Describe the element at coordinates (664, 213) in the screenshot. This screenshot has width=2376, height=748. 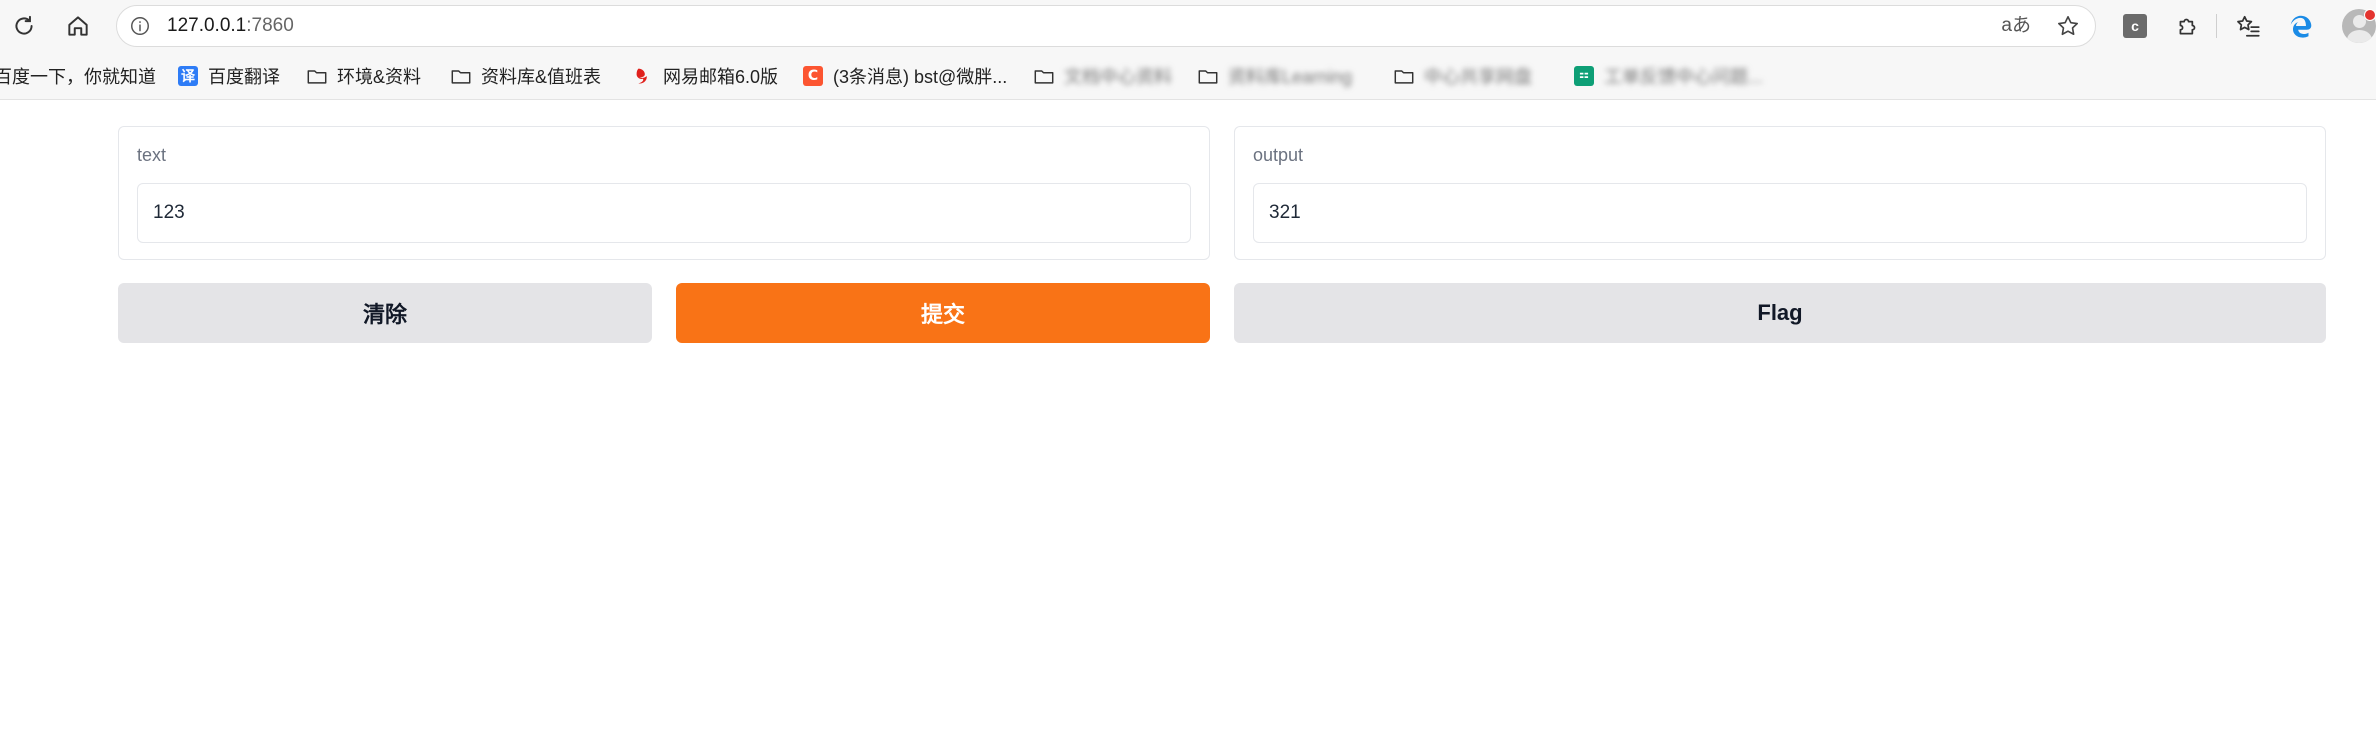
I see `text-input: 123` at that location.